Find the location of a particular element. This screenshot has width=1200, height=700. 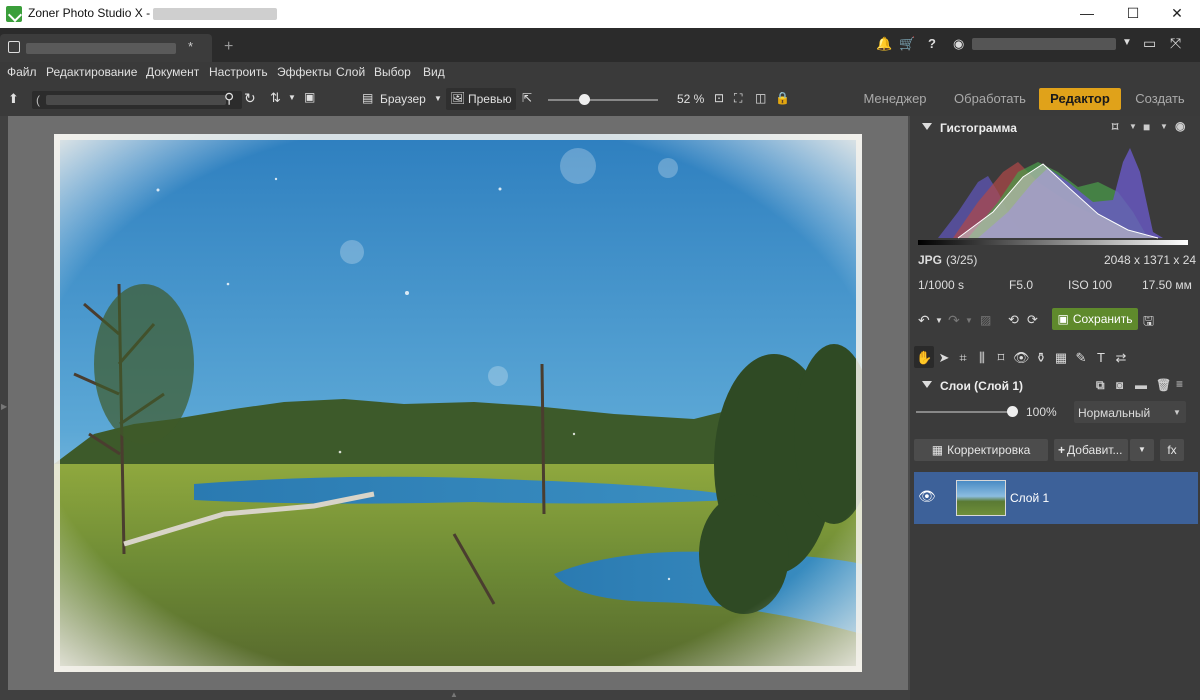

new-tab-button: + is located at coordinates (228, 47).